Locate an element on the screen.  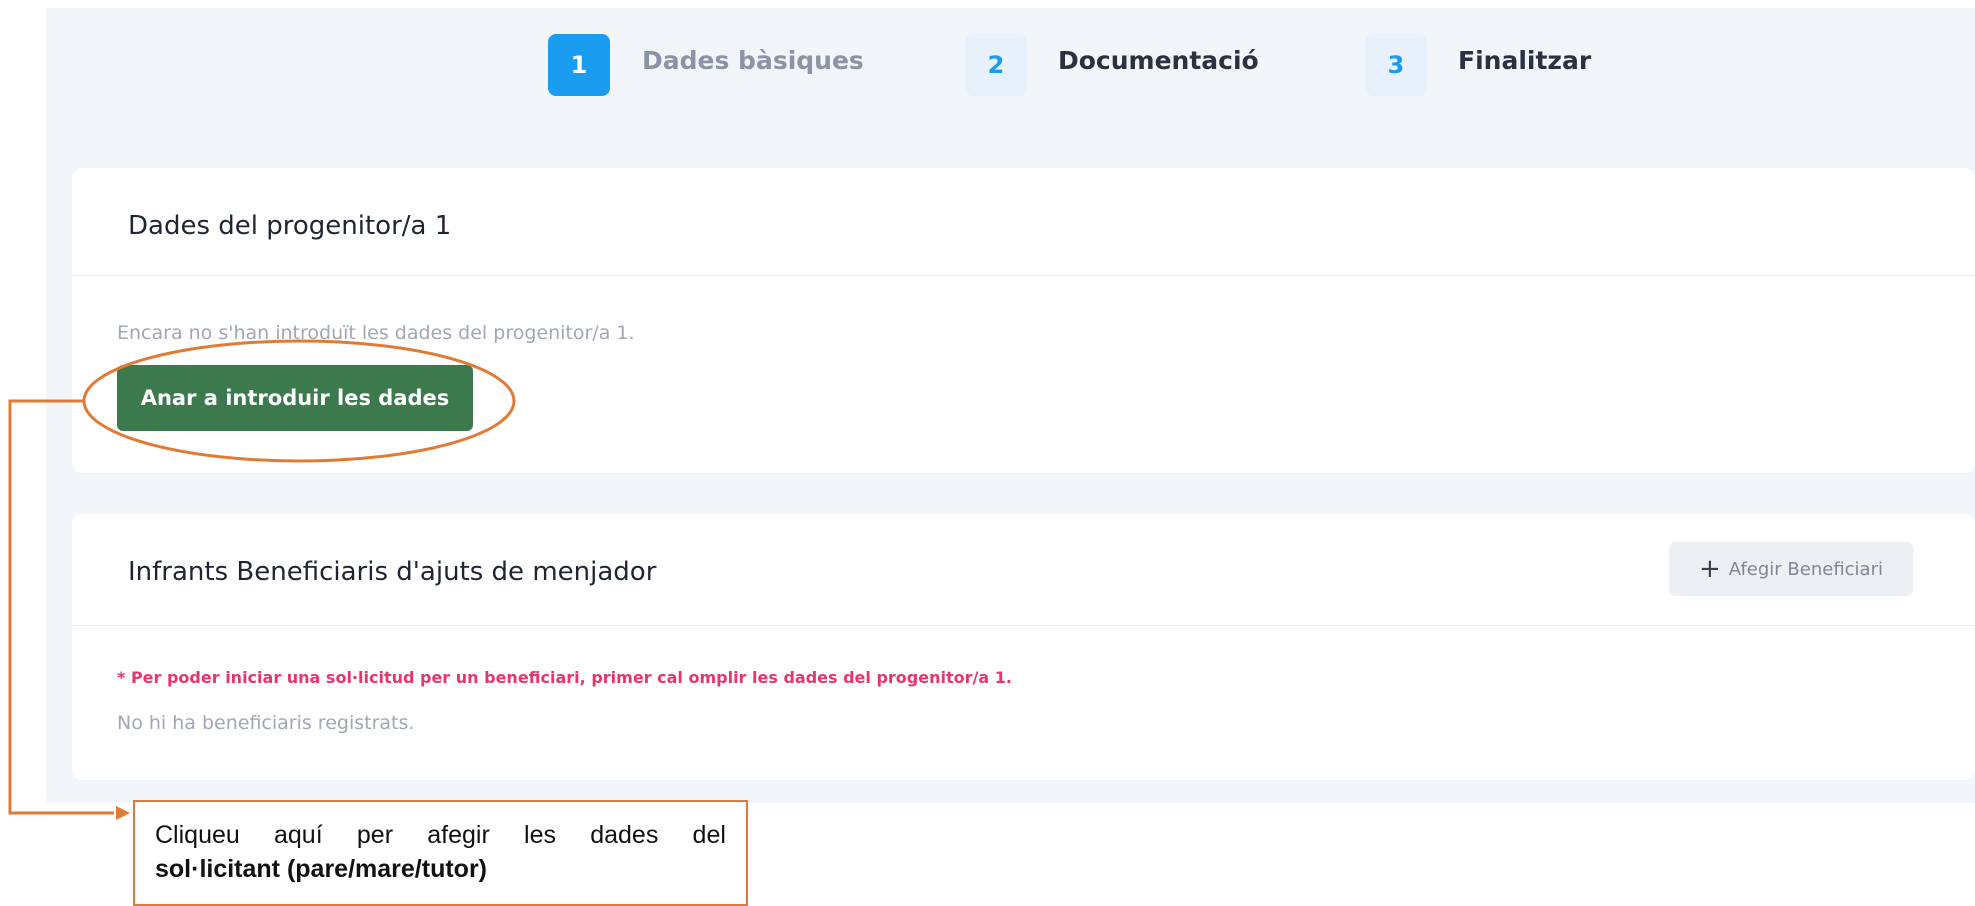
callout-line-1: Cliqueu aquí per afegir les dades del is located at coordinates (440, 835).